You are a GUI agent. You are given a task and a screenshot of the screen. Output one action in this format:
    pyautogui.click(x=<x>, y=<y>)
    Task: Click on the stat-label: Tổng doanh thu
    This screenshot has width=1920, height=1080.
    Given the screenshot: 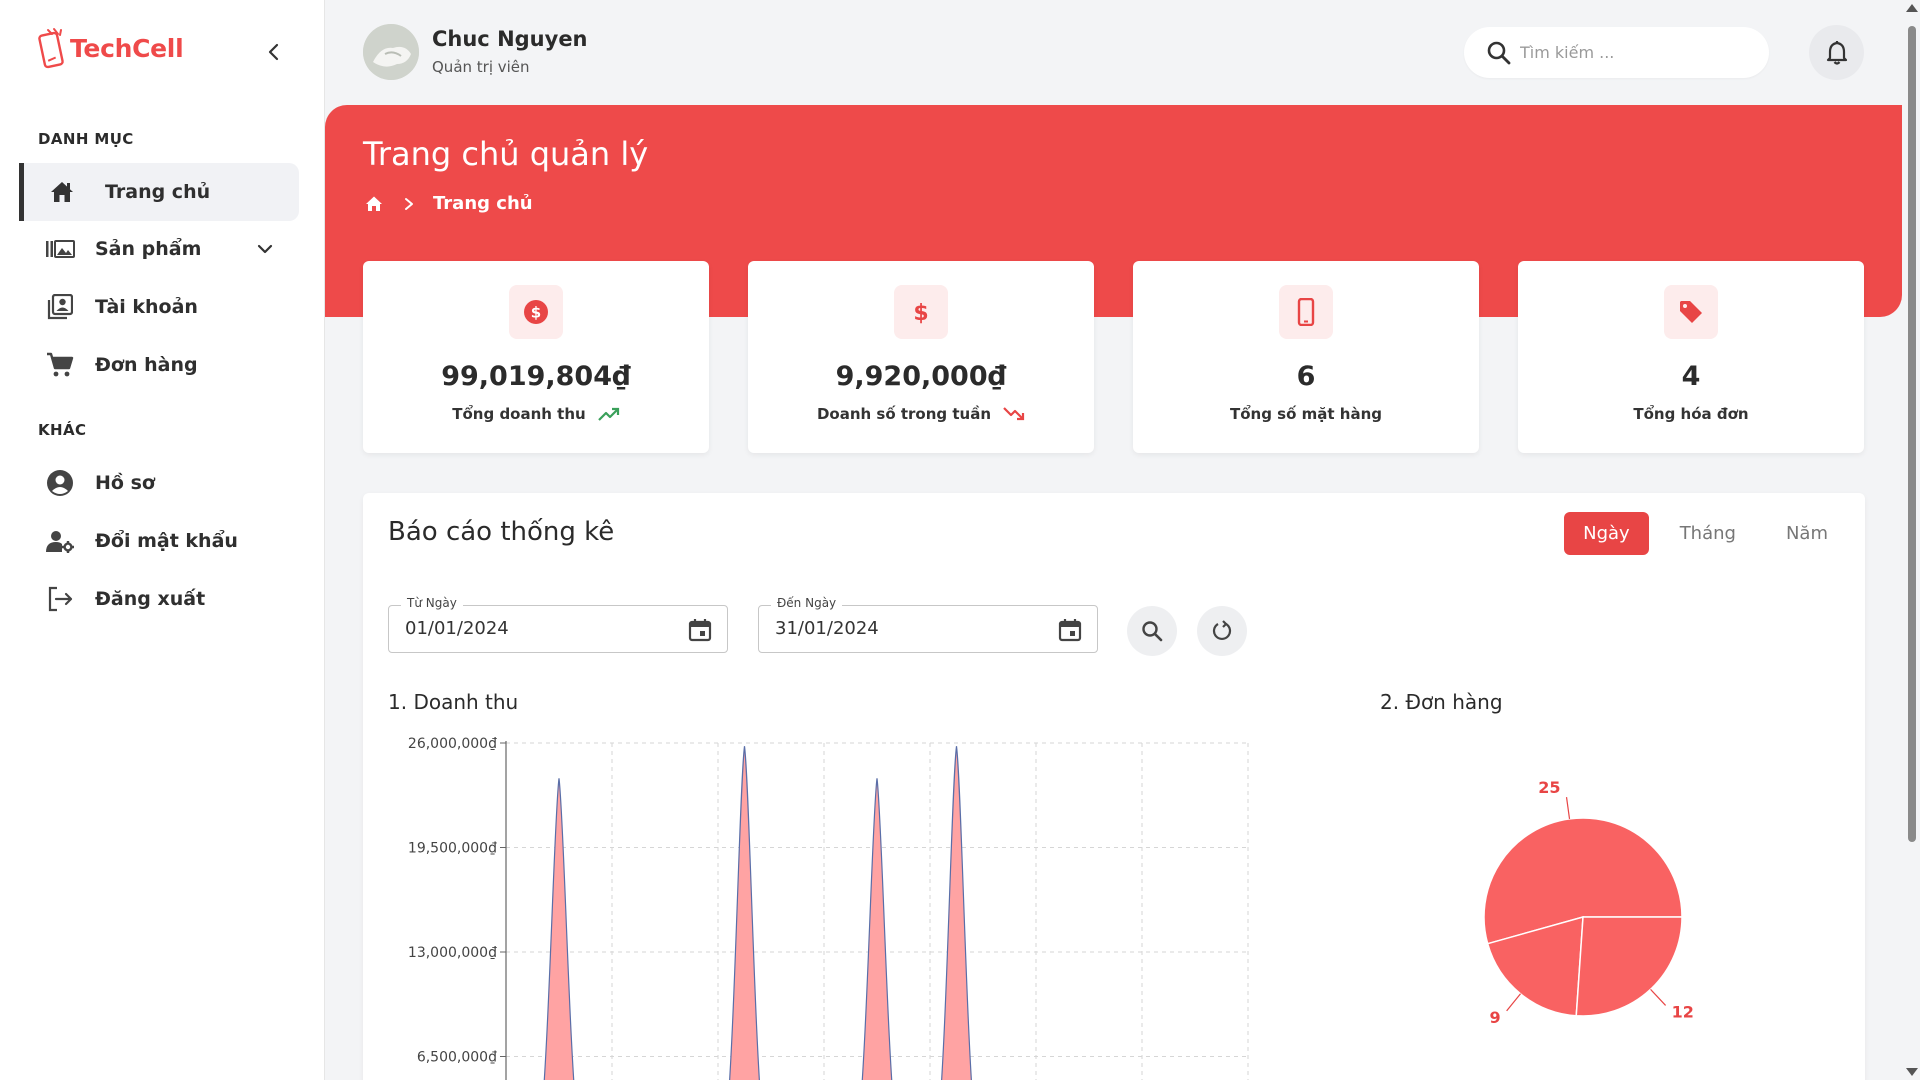 What is the action you would take?
    pyautogui.click(x=519, y=414)
    